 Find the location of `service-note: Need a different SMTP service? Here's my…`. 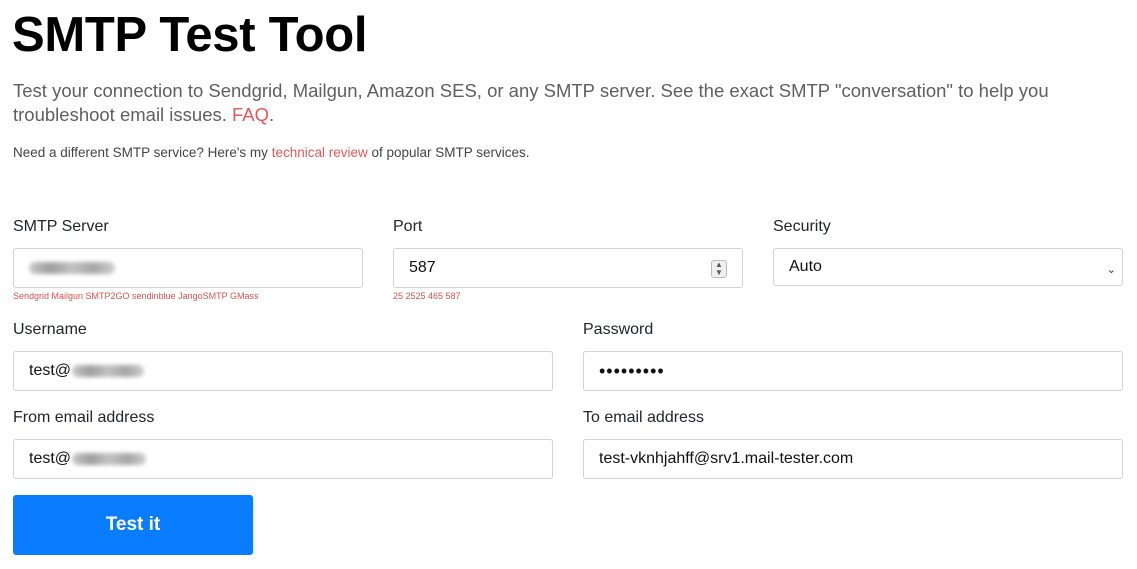

service-note: Need a different SMTP service? Here's my… is located at coordinates (271, 152).